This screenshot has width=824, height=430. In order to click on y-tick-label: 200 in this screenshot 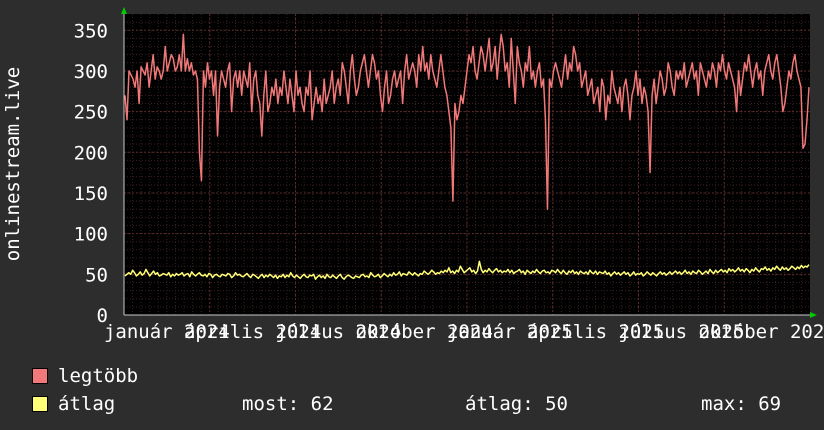, I will do `click(91, 153)`.